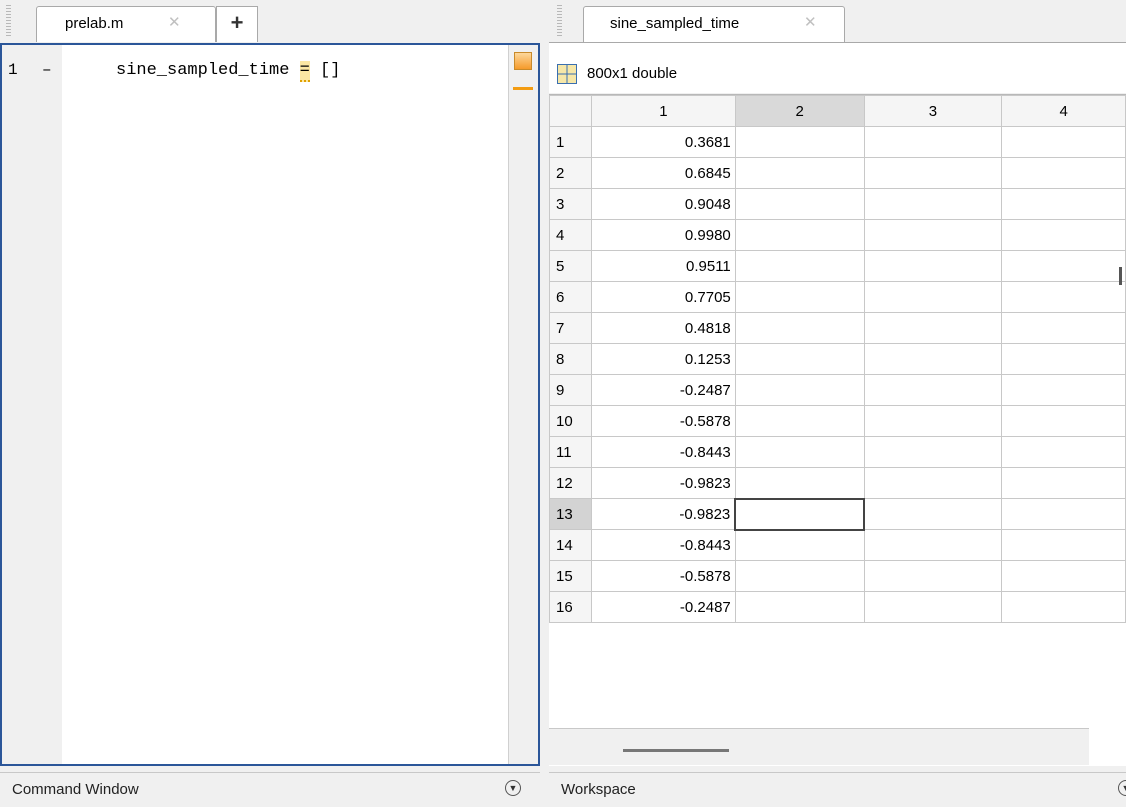 The width and height of the screenshot is (1126, 807). I want to click on new-tab-button: +, so click(237, 24).